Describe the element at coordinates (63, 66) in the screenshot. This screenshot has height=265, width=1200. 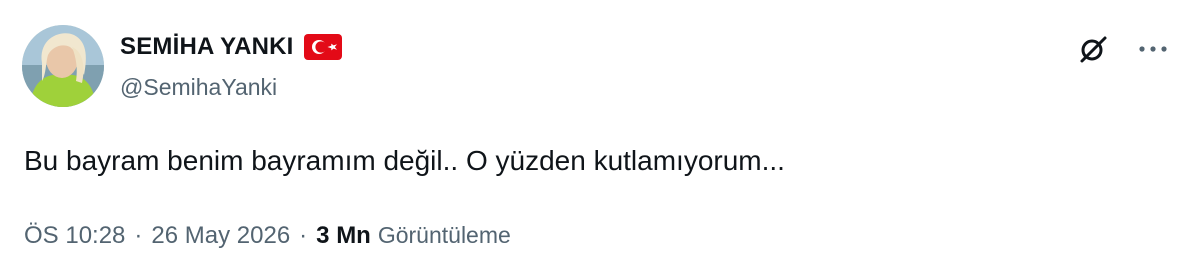
I see `avatar` at that location.